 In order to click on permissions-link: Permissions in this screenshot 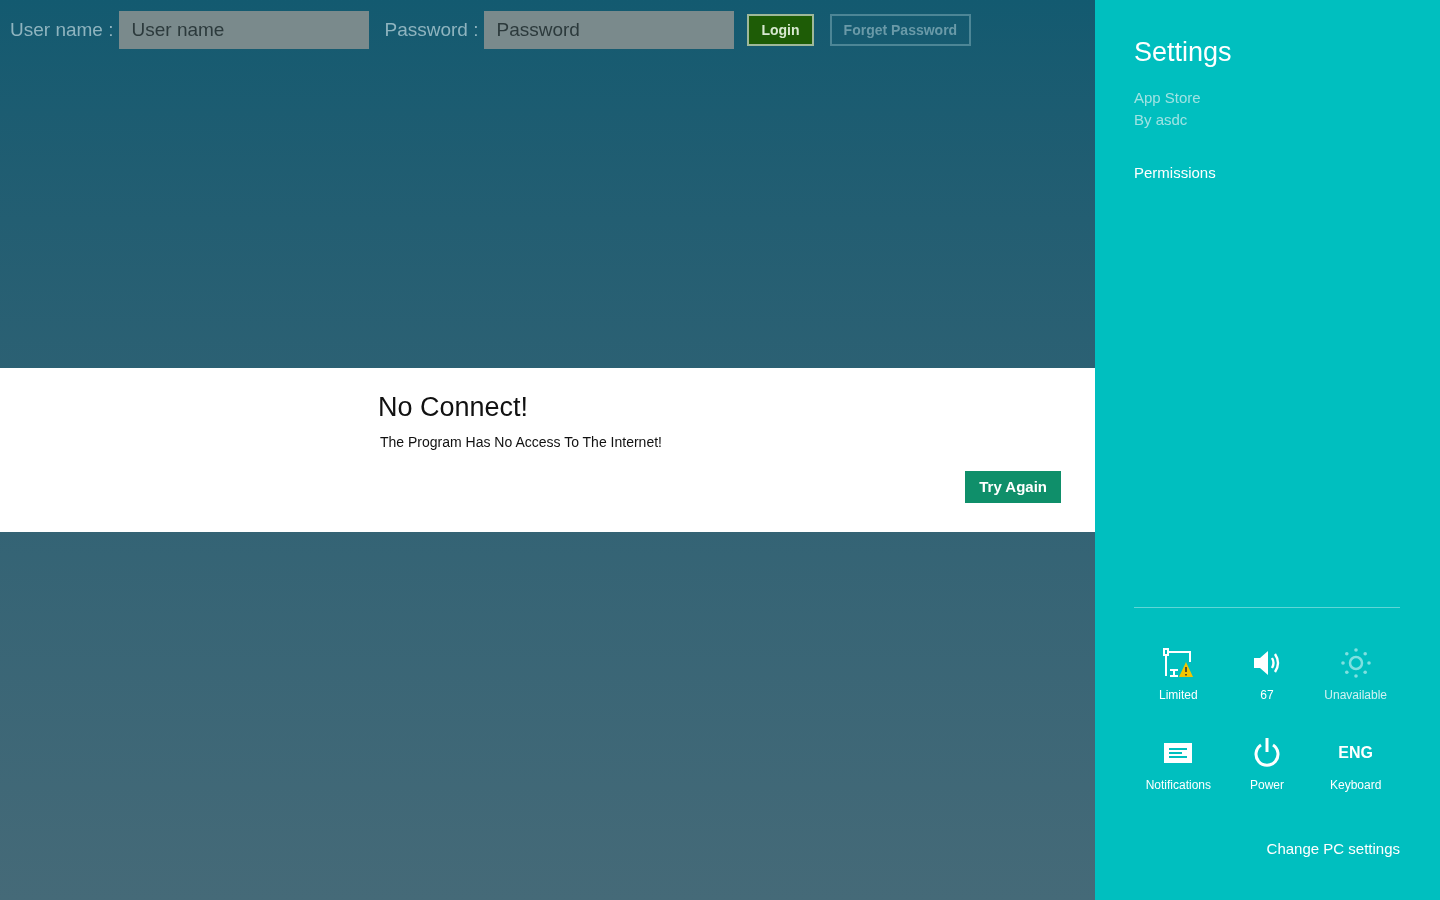, I will do `click(1267, 172)`.